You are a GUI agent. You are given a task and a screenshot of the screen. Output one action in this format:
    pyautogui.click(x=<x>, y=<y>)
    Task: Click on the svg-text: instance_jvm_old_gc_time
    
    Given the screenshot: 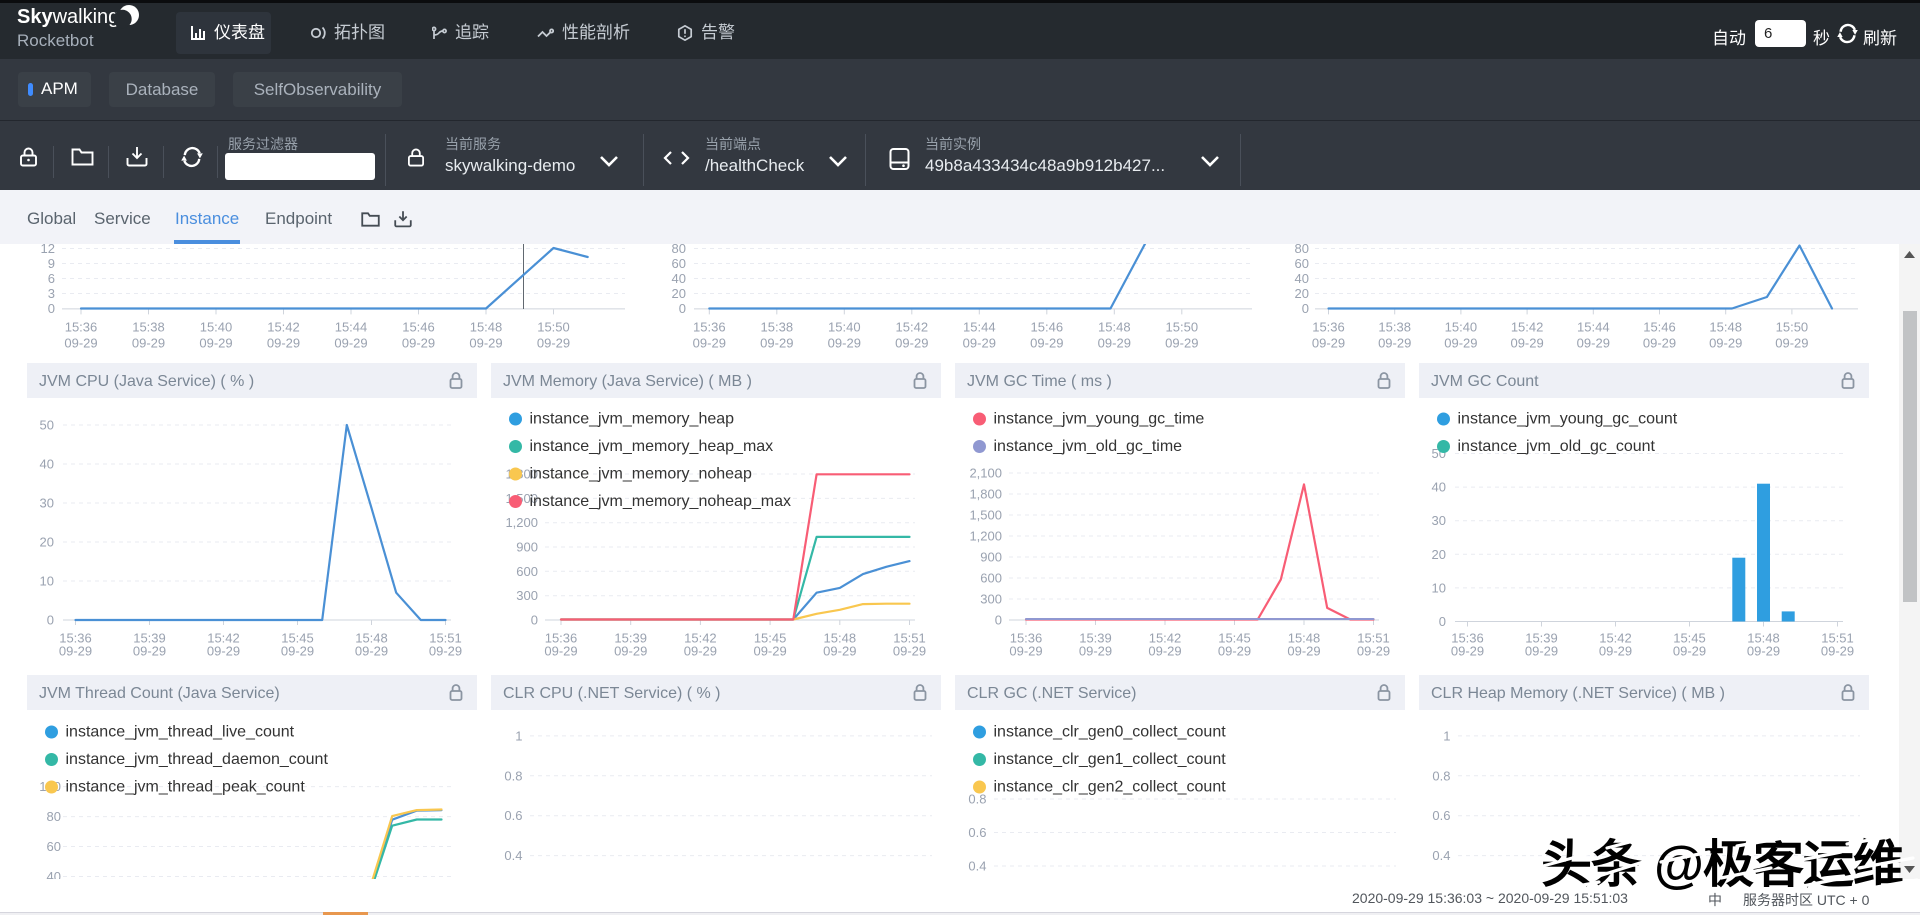 What is the action you would take?
    pyautogui.click(x=1088, y=446)
    